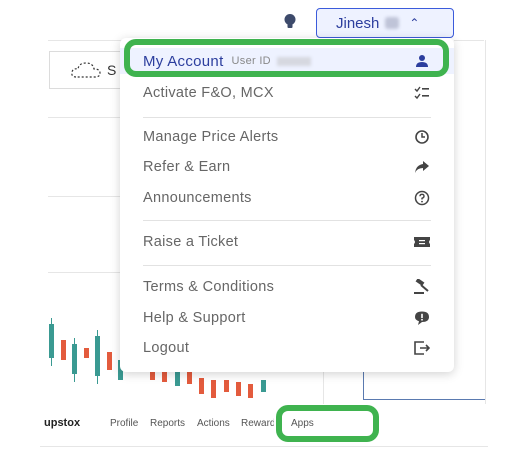 The image size is (532, 474). Describe the element at coordinates (287, 137) in the screenshot. I see `manage-price-alerts-item: Manage Price Alerts` at that location.